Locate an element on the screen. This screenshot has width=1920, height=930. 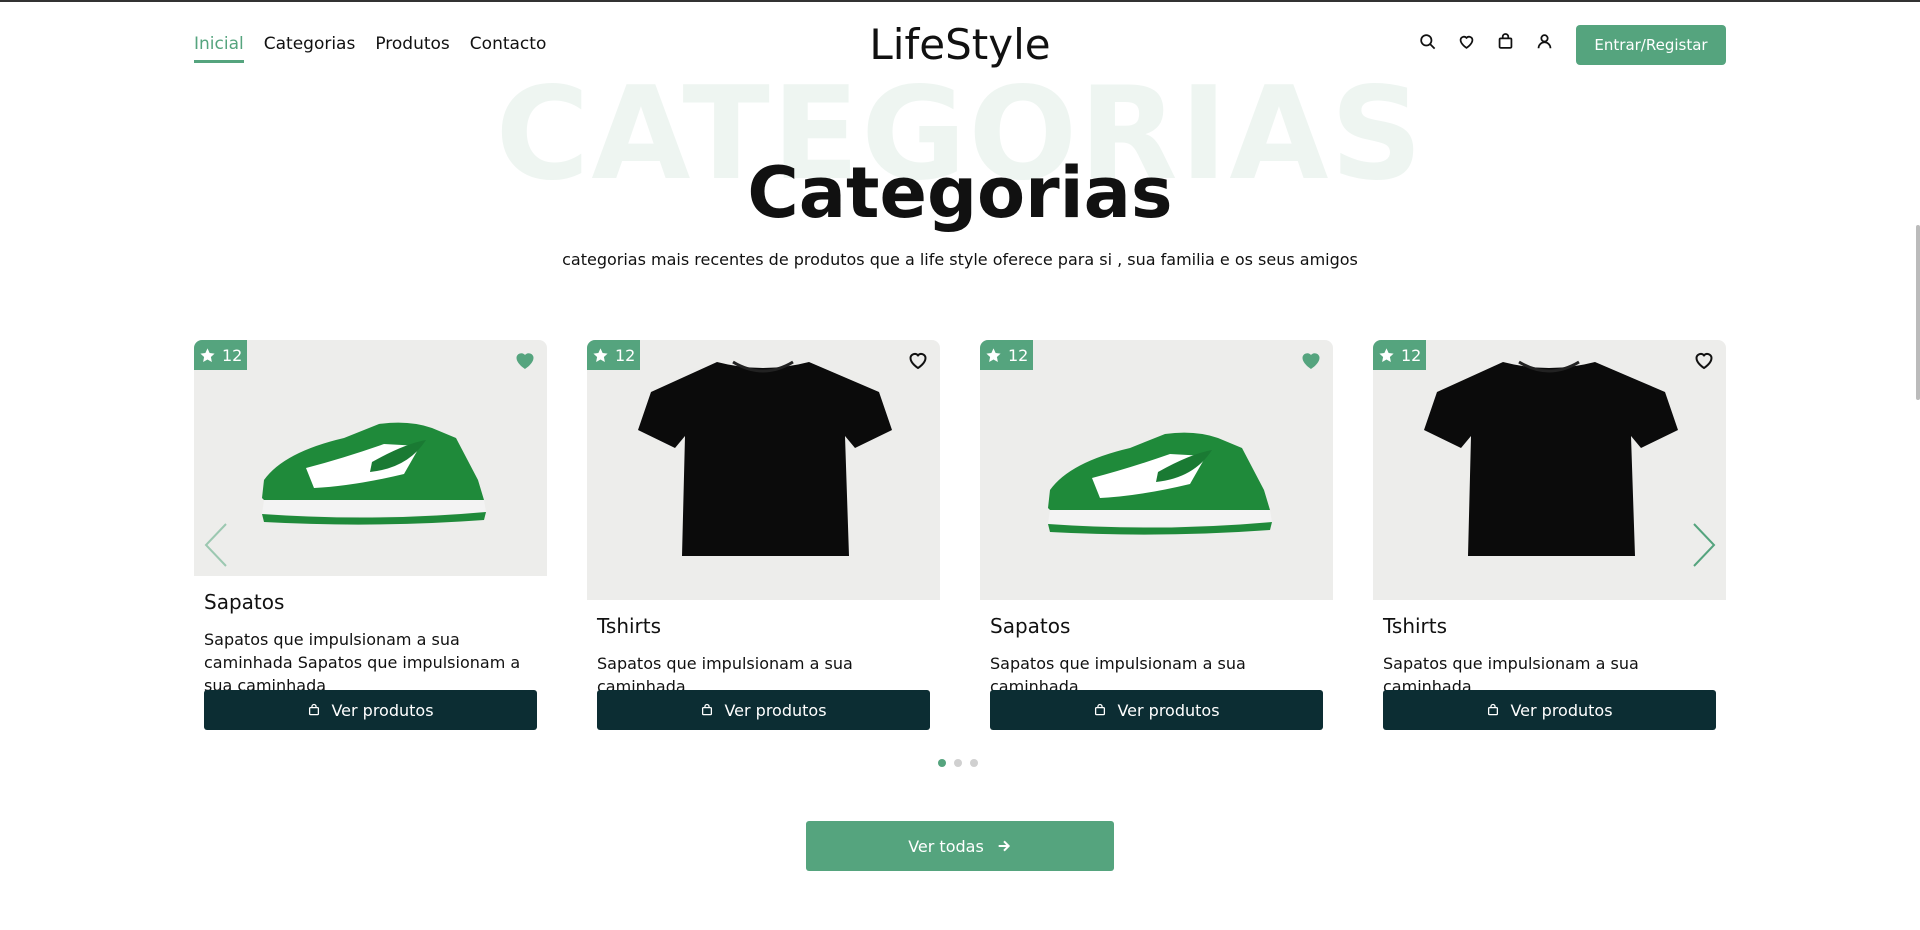
top-border is located at coordinates (960, 1).